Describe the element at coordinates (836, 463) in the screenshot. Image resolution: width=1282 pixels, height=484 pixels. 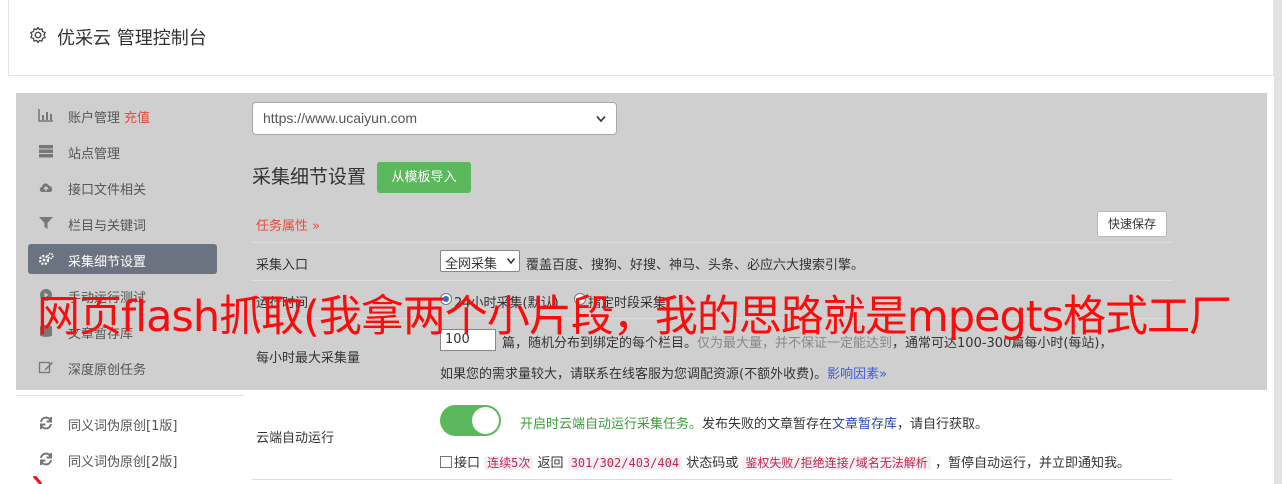
I see `errors-tag: 鉴权失败/拒绝连接/域名无法解析` at that location.